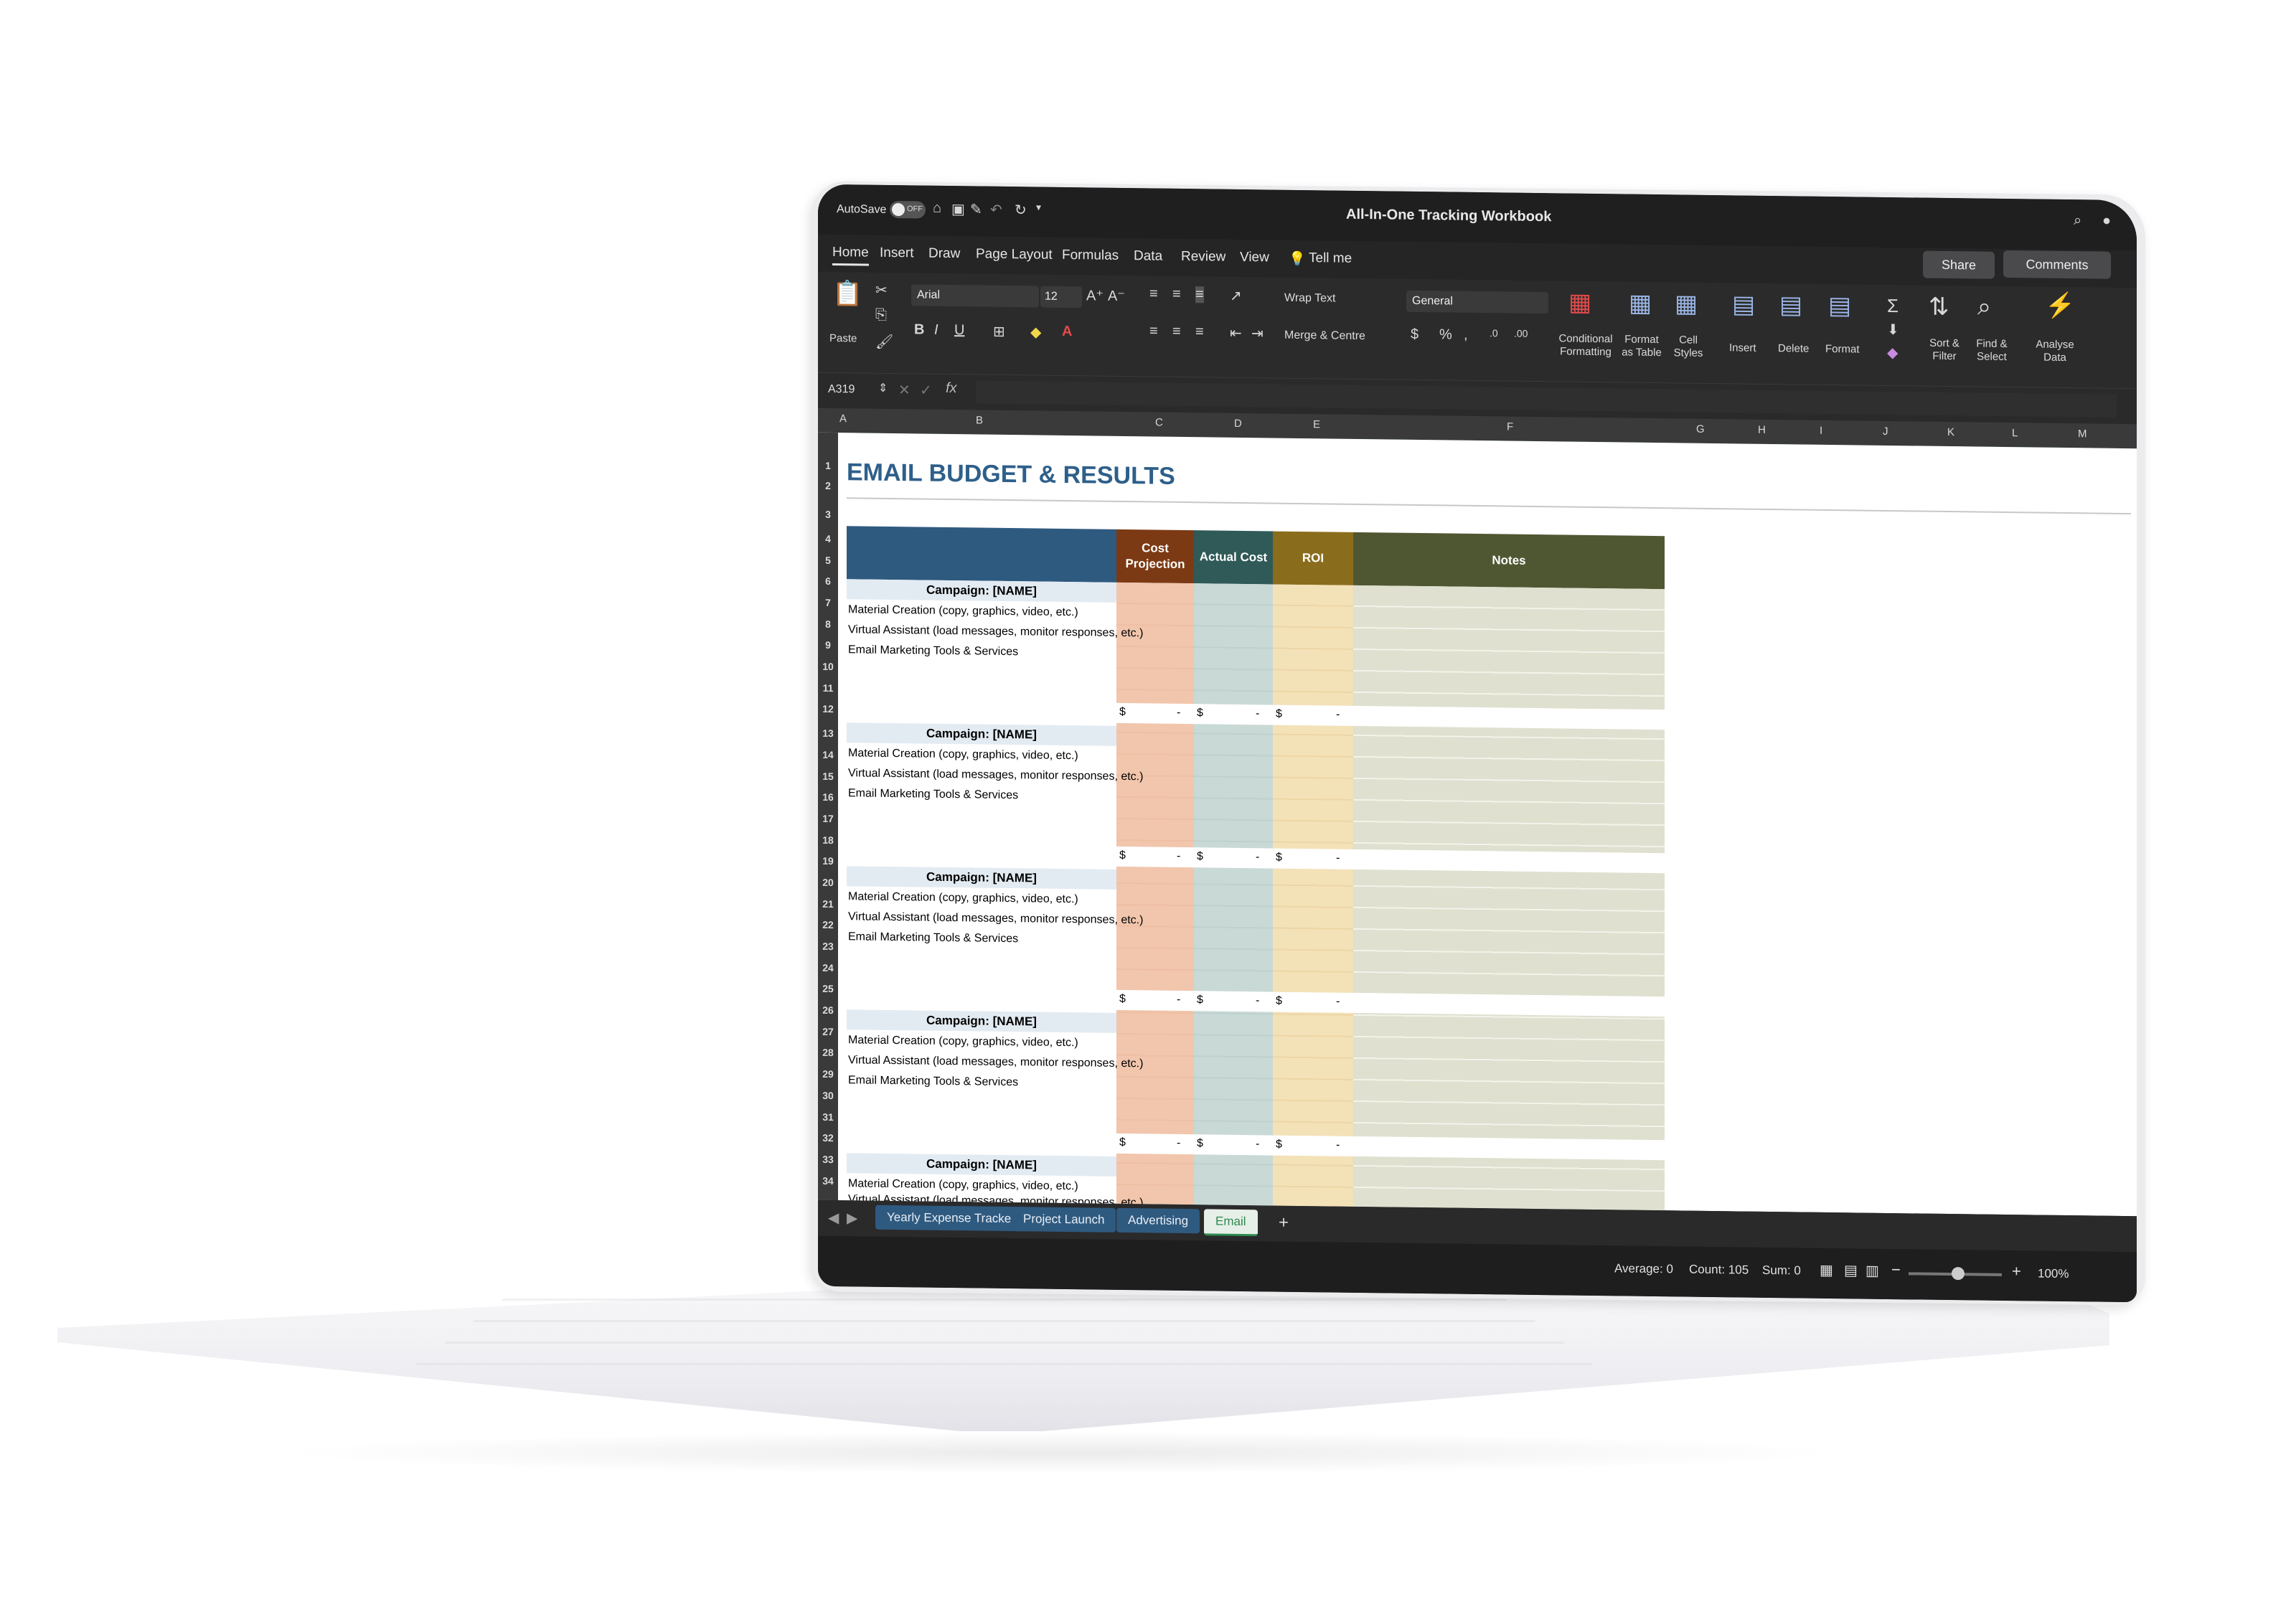 The image size is (2296, 1607). I want to click on decrease-decimal-icon: .00, so click(1521, 333).